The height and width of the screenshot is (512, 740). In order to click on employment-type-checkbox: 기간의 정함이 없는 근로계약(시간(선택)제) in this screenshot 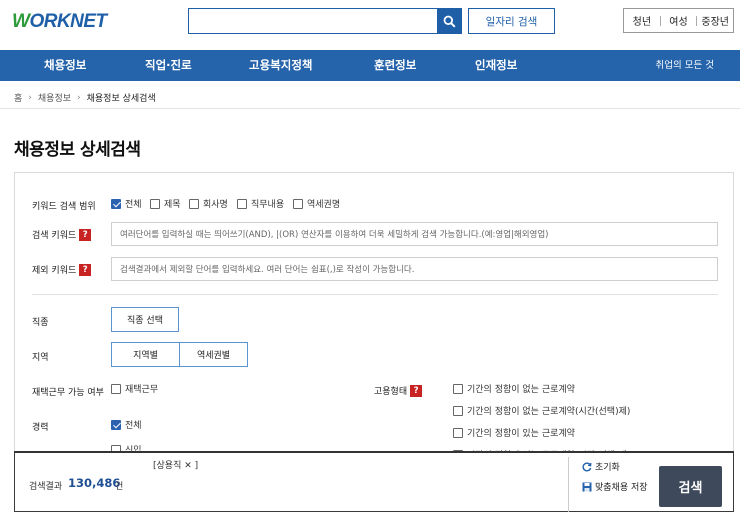, I will do `click(541, 410)`.